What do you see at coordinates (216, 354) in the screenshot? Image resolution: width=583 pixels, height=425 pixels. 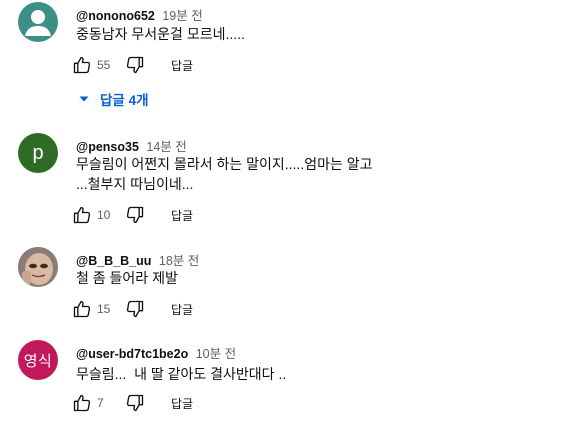 I see `comment-time: 10분 전` at bounding box center [216, 354].